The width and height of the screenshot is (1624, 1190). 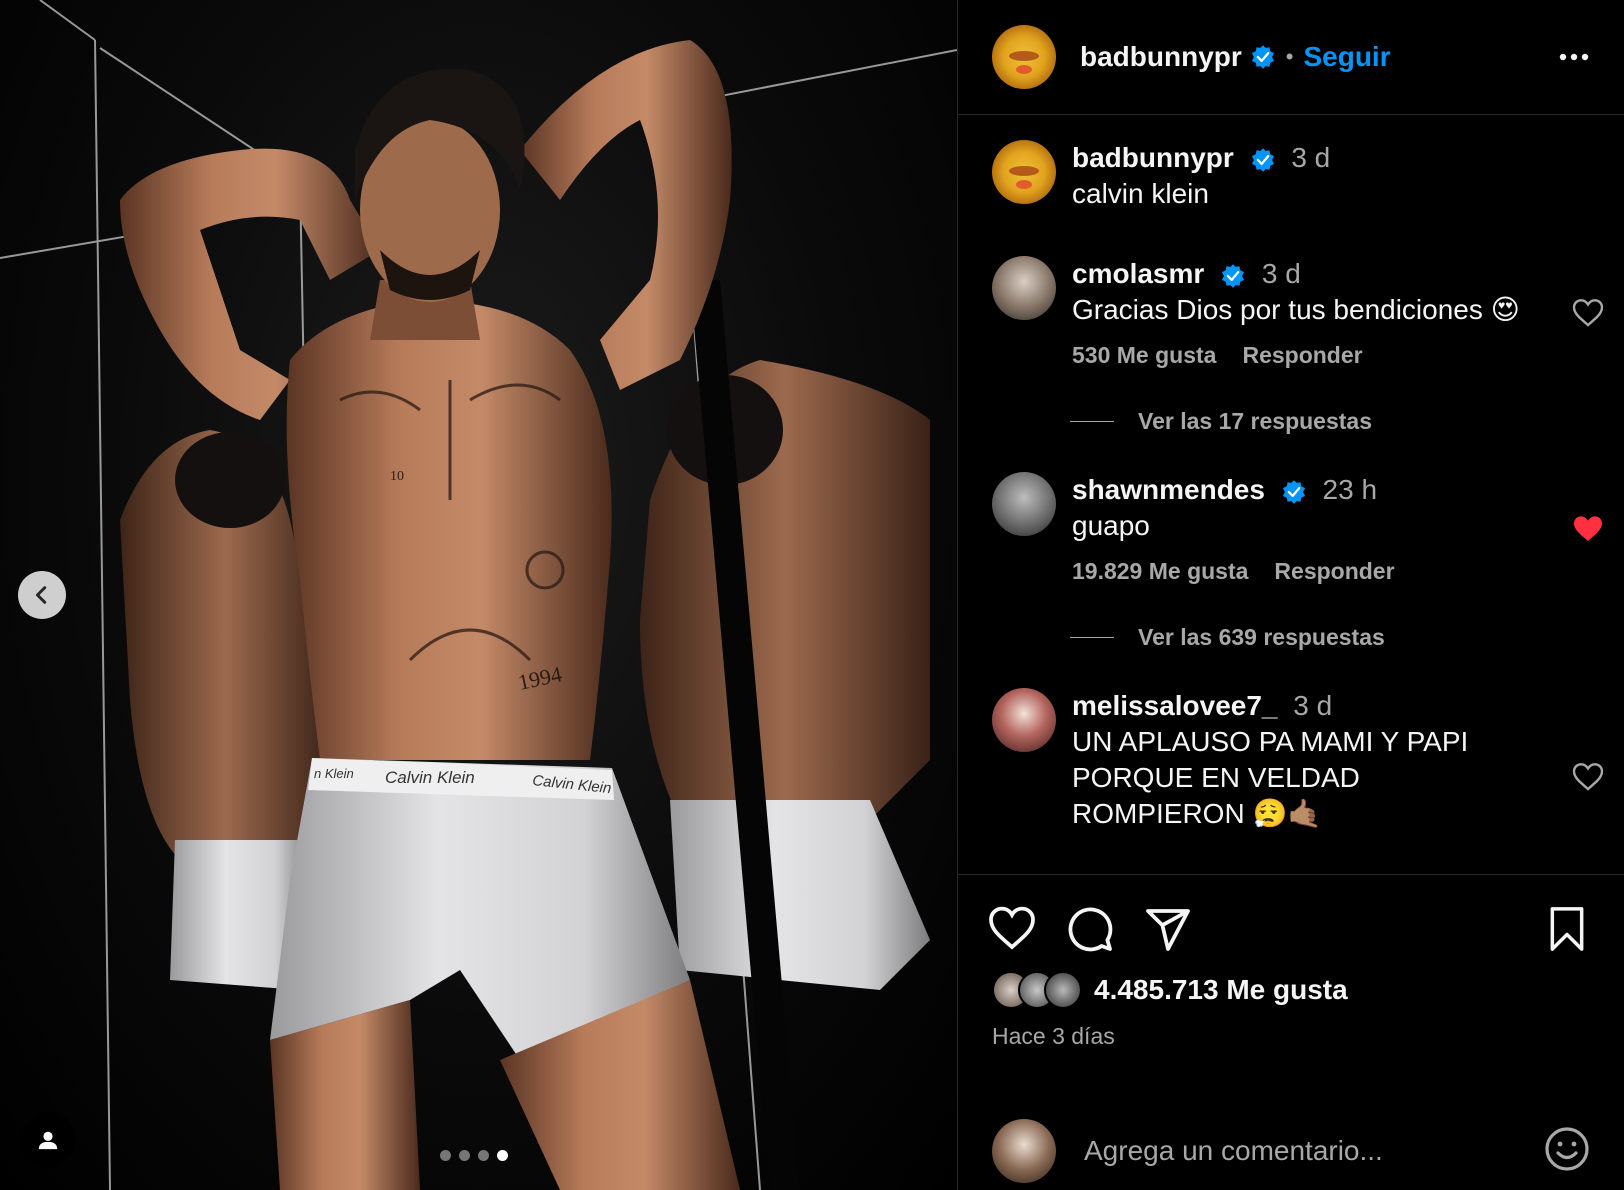 I want to click on add-comment-bar, so click(x=1291, y=1150).